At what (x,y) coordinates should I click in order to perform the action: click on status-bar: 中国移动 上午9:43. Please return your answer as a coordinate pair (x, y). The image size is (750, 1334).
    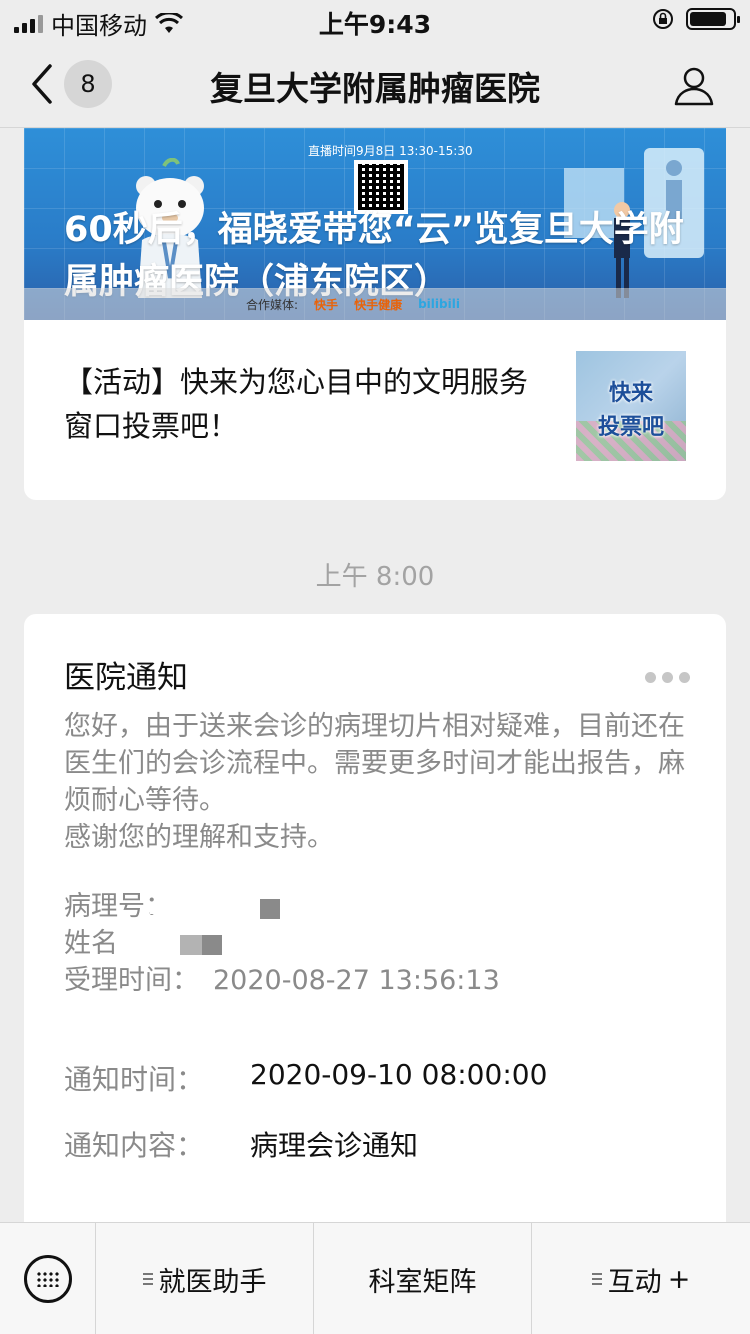
    Looking at the image, I should click on (375, 20).